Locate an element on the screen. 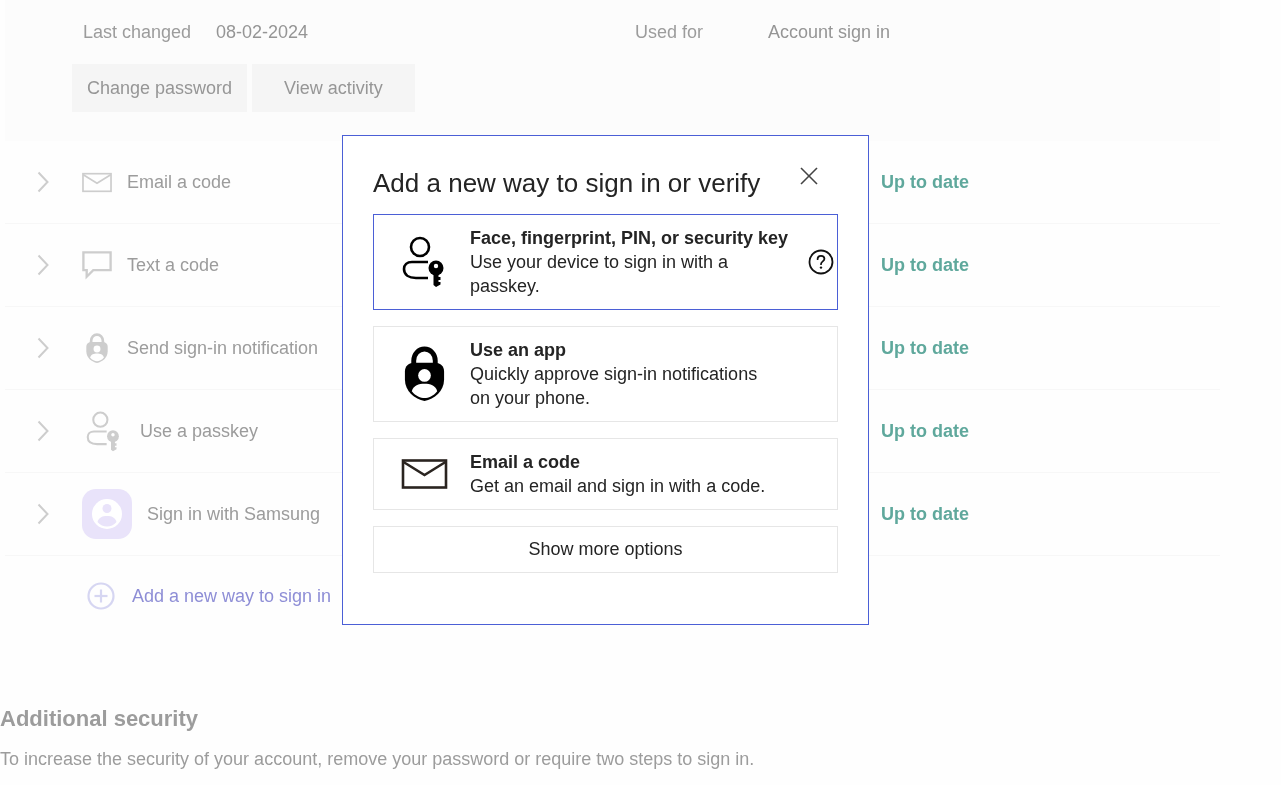  close-button is located at coordinates (809, 176).